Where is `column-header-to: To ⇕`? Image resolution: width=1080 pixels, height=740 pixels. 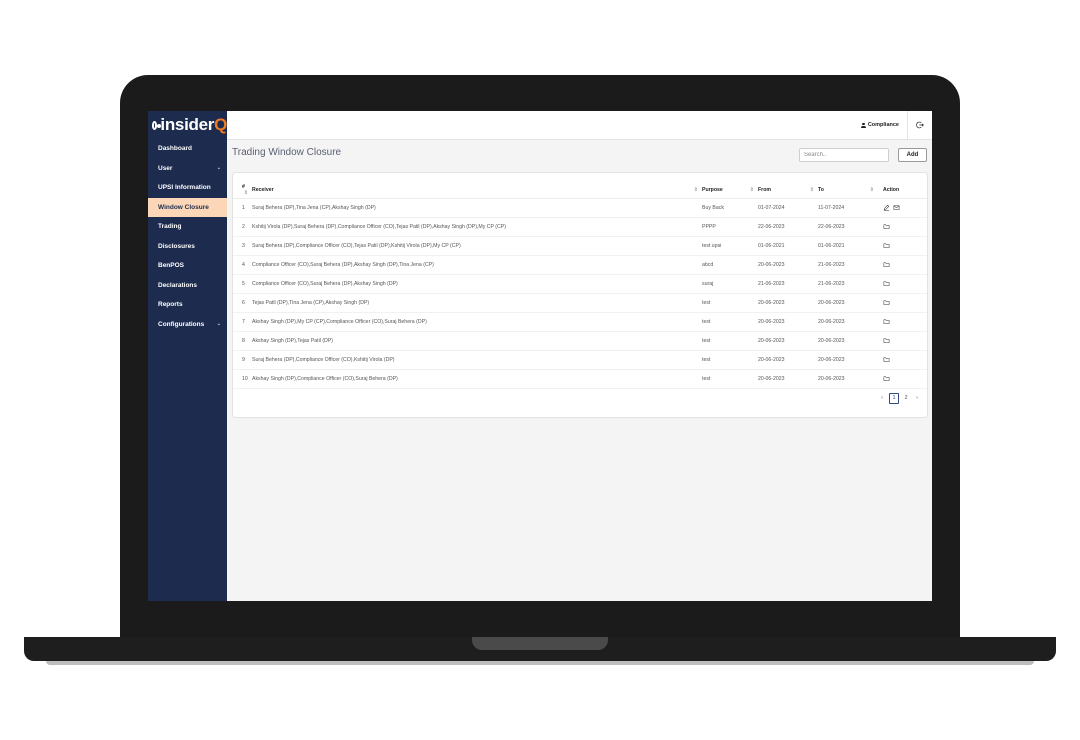 column-header-to: To ⇕ is located at coordinates (848, 190).